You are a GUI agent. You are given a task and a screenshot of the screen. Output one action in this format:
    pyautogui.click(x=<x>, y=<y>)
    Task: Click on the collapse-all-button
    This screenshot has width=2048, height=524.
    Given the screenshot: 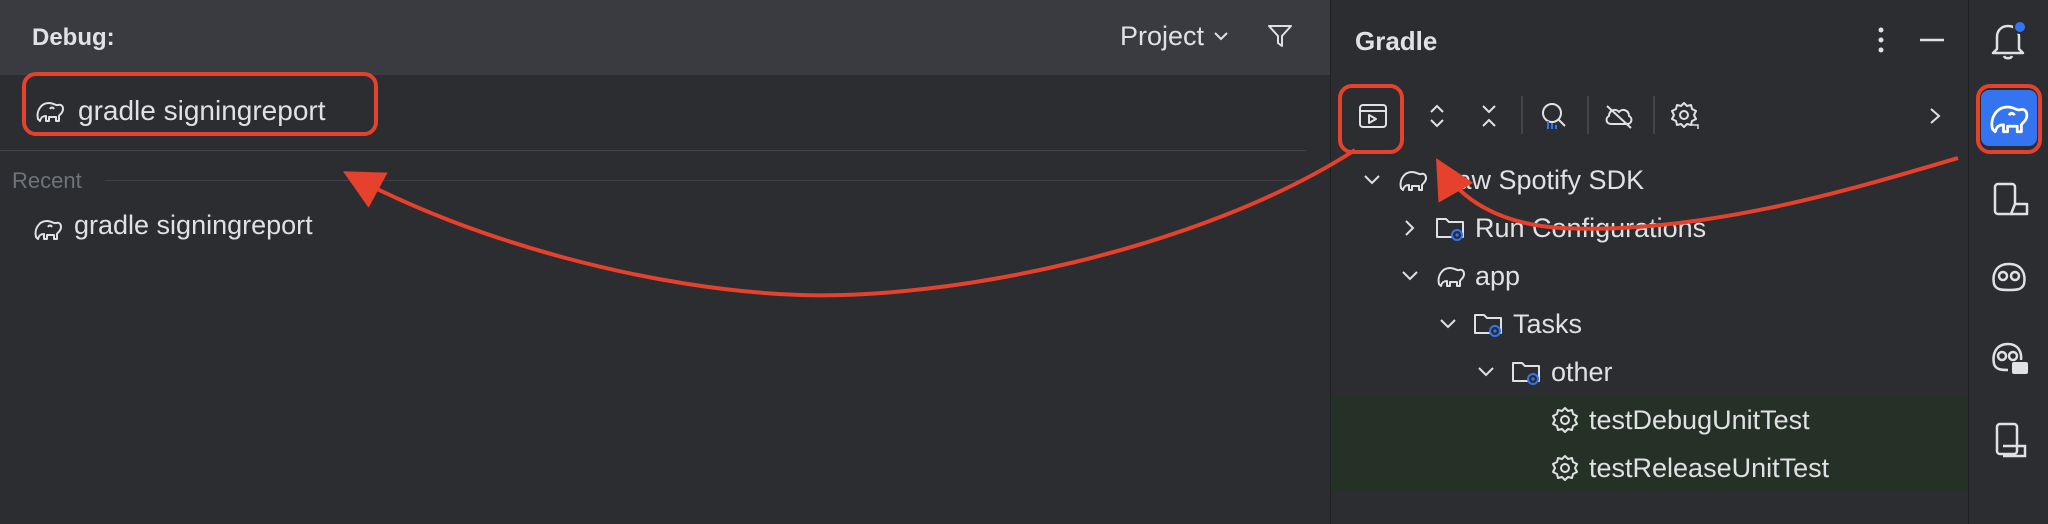 What is the action you would take?
    pyautogui.click(x=1489, y=116)
    